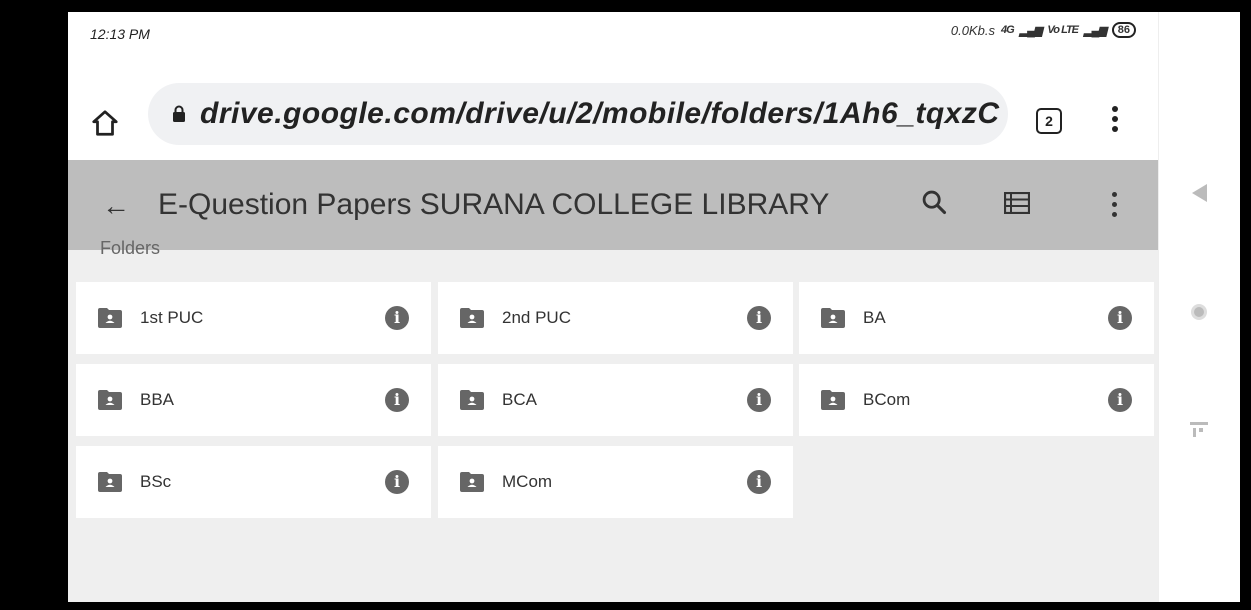  I want to click on net-speed: 0.0Kb.s, so click(972, 30).